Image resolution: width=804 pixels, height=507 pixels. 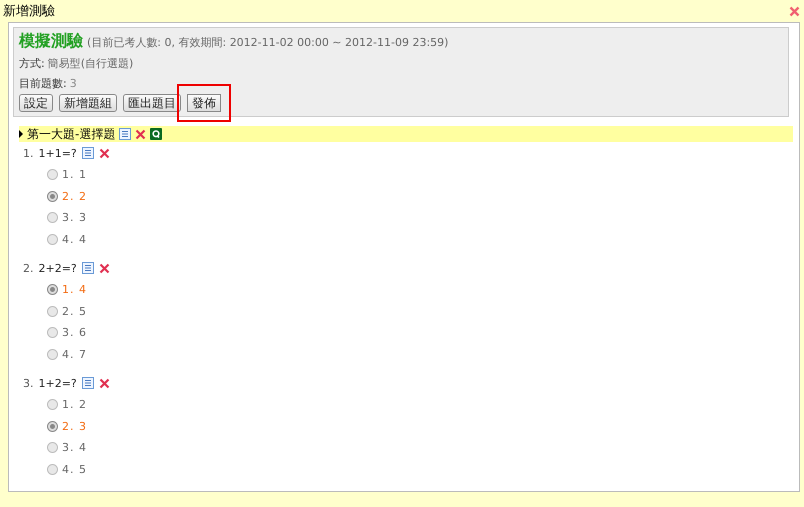 What do you see at coordinates (57, 383) in the screenshot?
I see `question-text: 1+2=?` at bounding box center [57, 383].